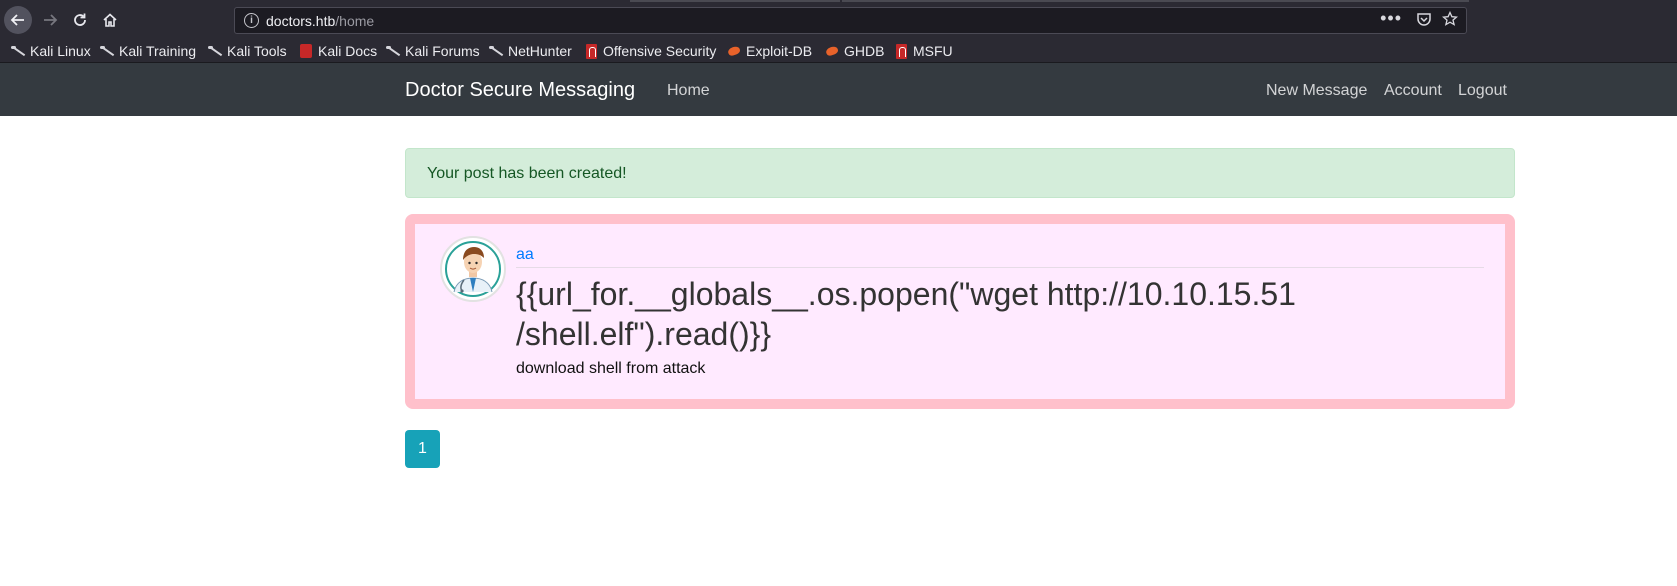 This screenshot has width=1677, height=586. Describe the element at coordinates (60, 51) in the screenshot. I see `bookmark-label: Kali Linux` at that location.